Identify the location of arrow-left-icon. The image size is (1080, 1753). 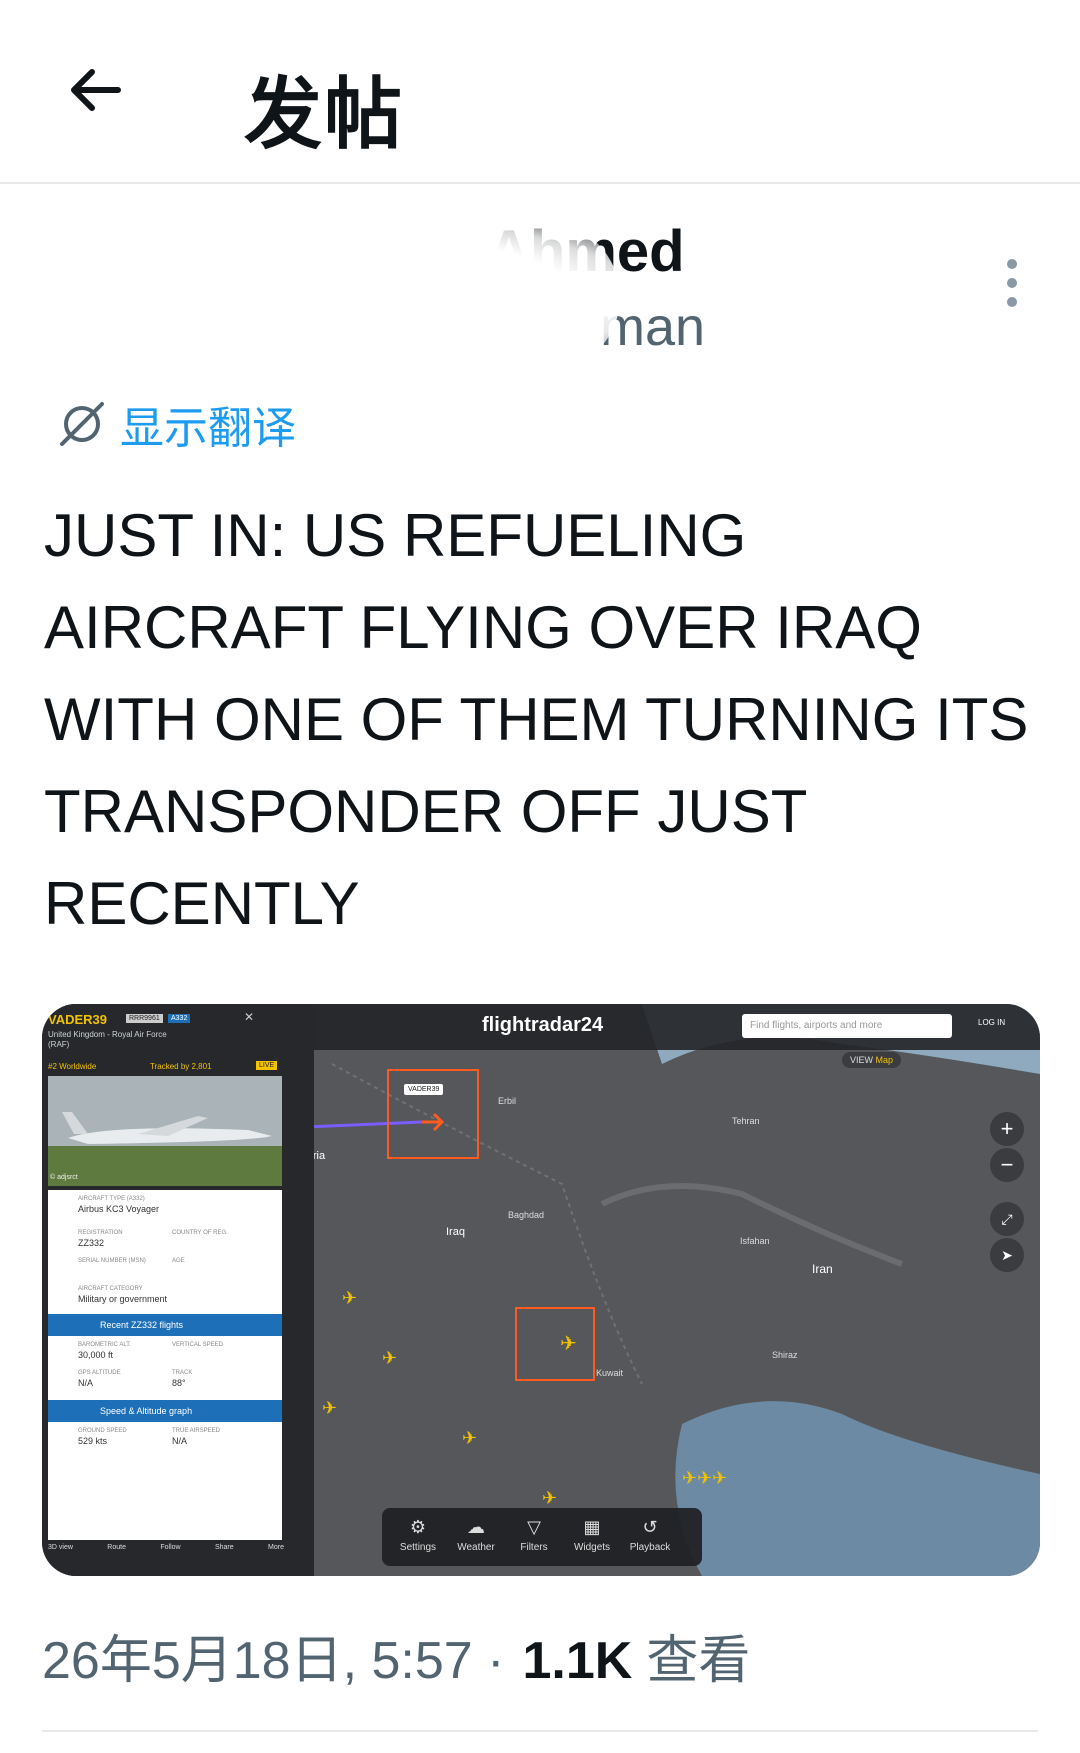
(100, 90).